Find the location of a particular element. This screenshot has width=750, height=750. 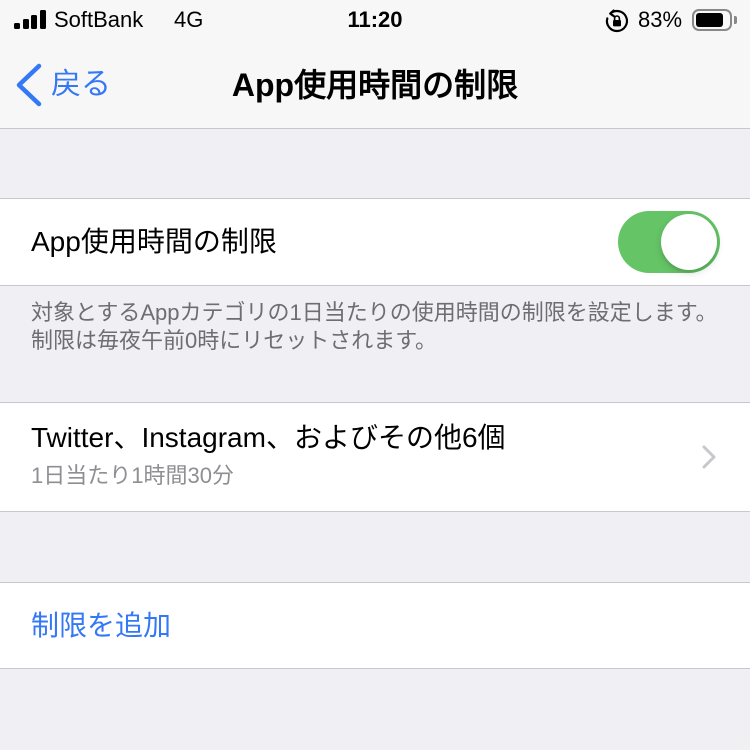

app-limits-toggle-label: App使用時間の制限 is located at coordinates (154, 241).